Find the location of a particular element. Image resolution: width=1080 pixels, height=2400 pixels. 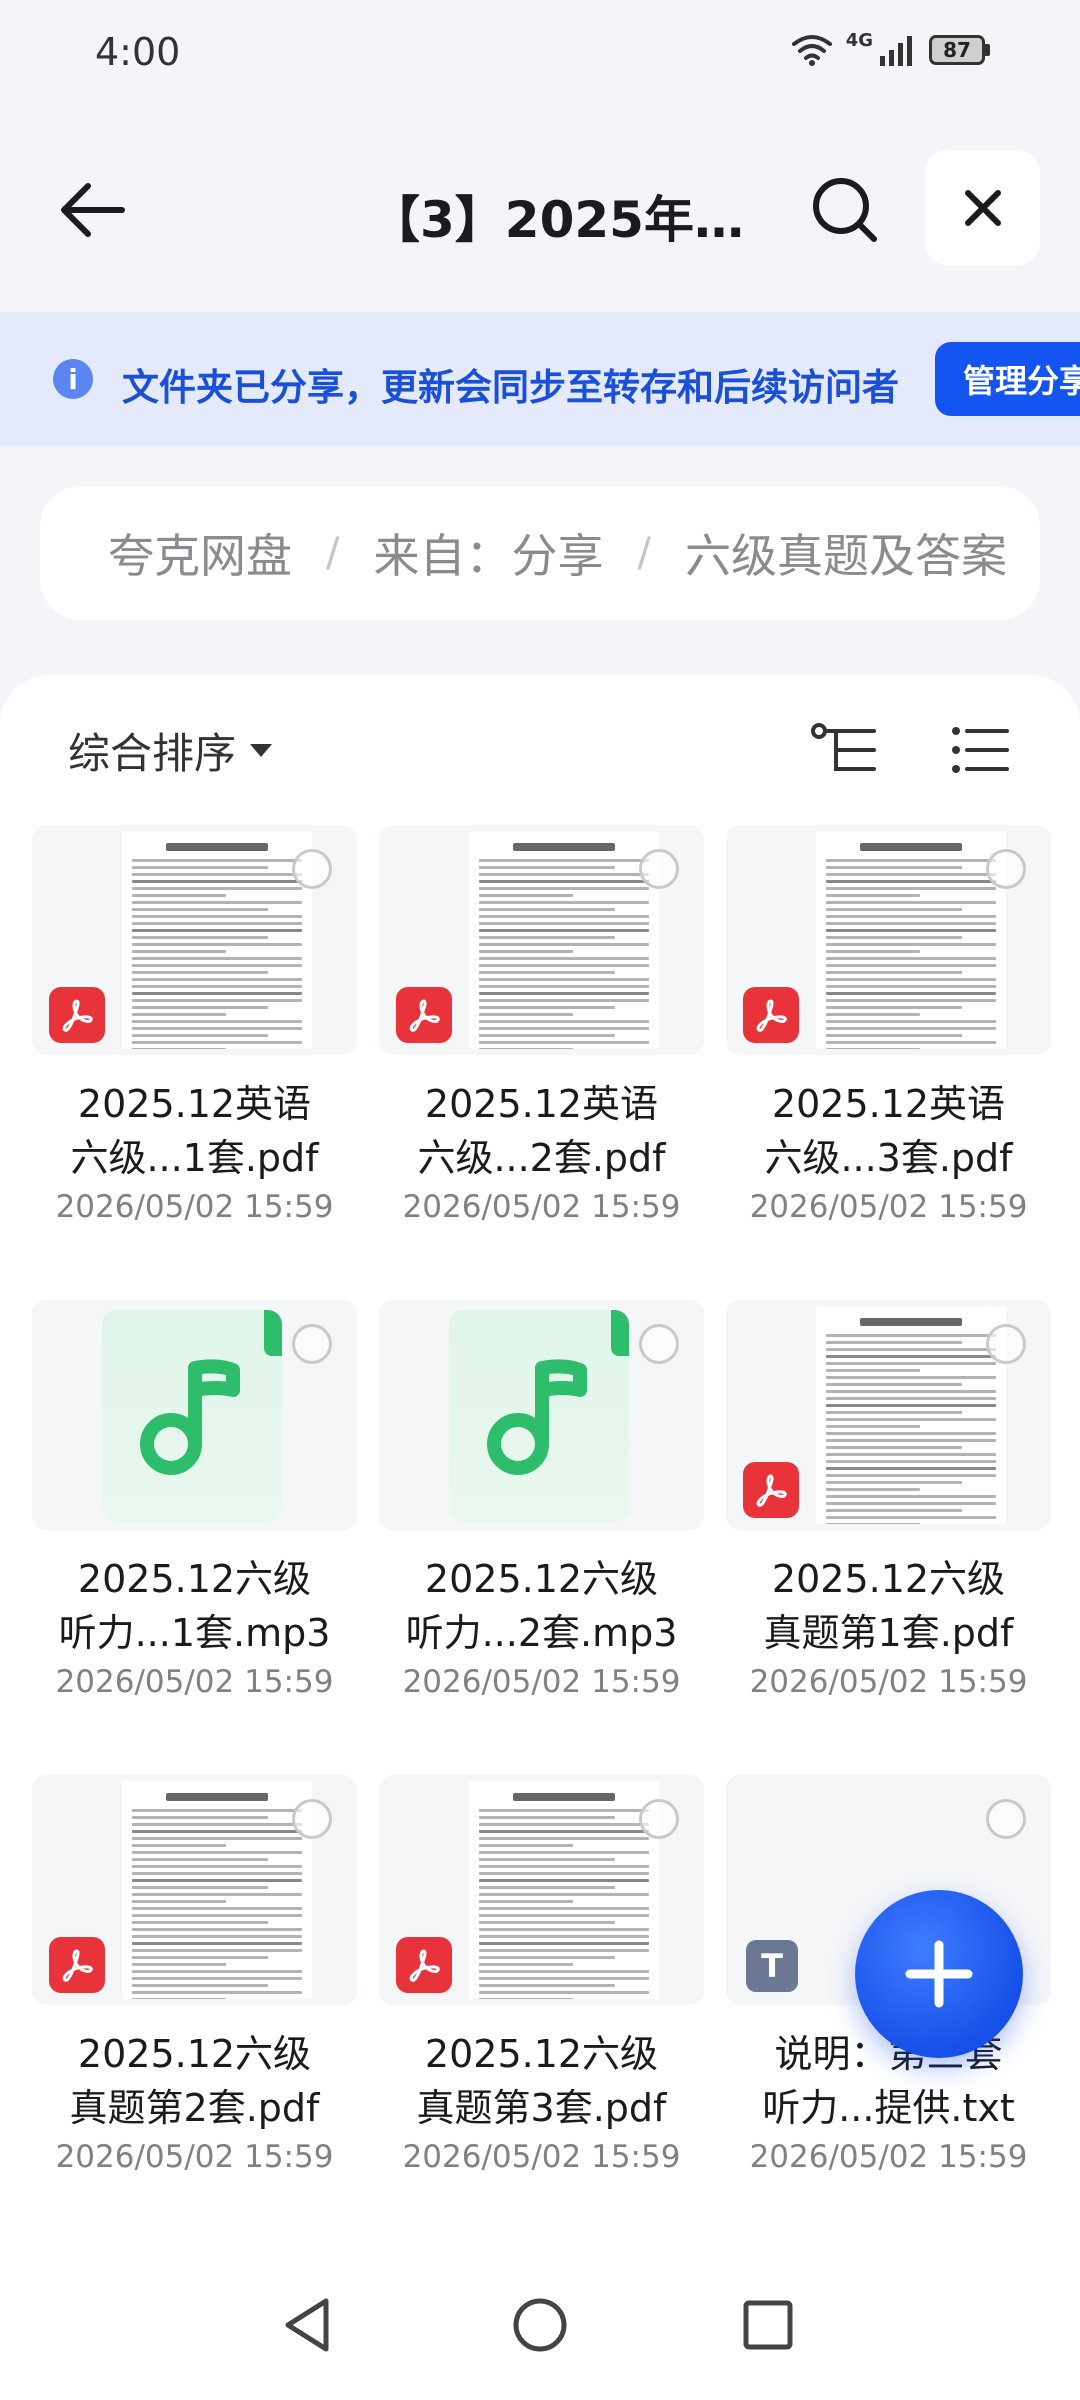

file-name-line2: 六级...3套.pdf is located at coordinates (888, 1158).